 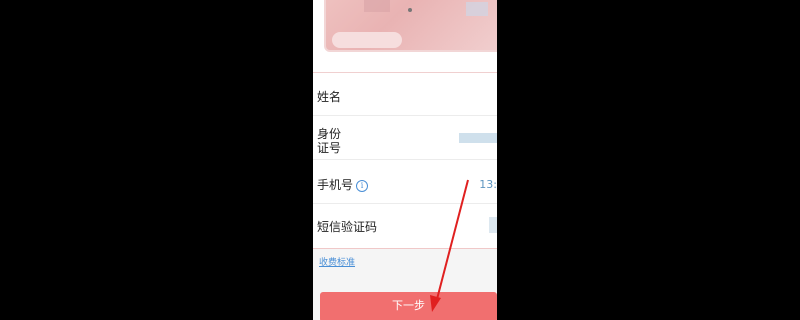 I want to click on arrow-shaft, so click(x=452, y=241).